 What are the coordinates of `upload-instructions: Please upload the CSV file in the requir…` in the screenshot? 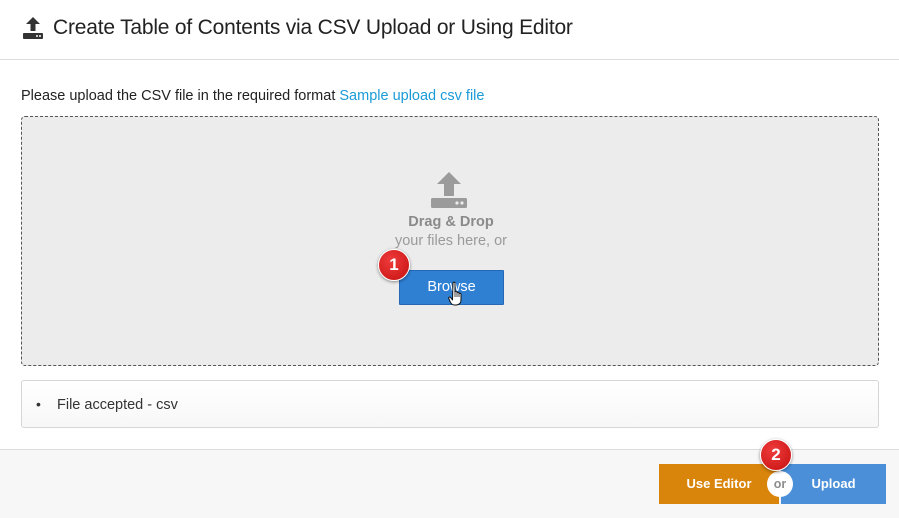 It's located at (252, 96).